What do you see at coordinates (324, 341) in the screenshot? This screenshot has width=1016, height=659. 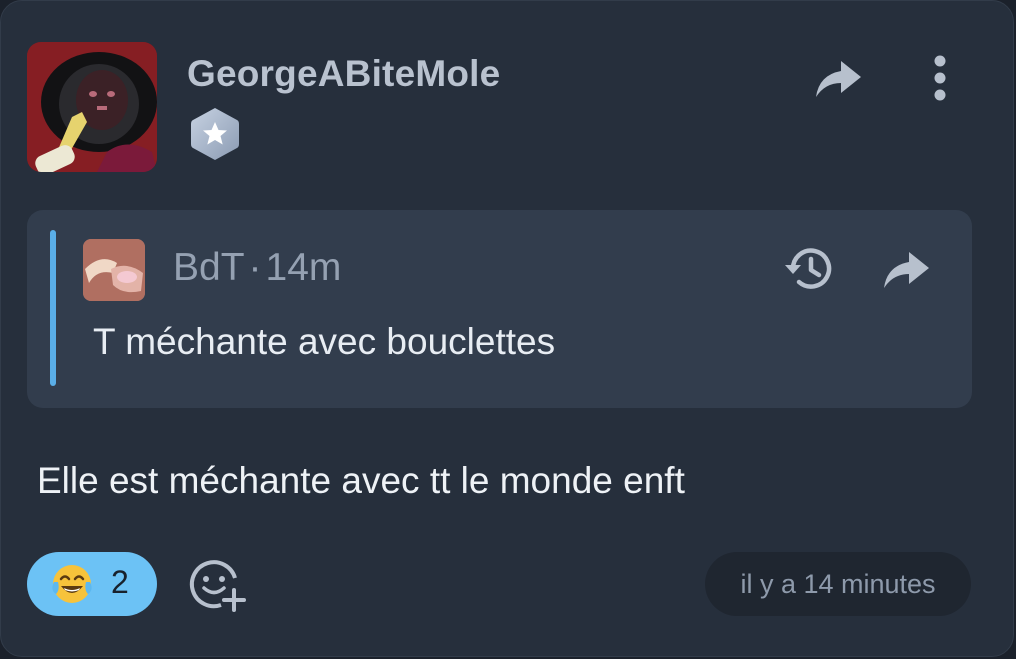 I see `quote-text: T méchante avec bouclettes` at bounding box center [324, 341].